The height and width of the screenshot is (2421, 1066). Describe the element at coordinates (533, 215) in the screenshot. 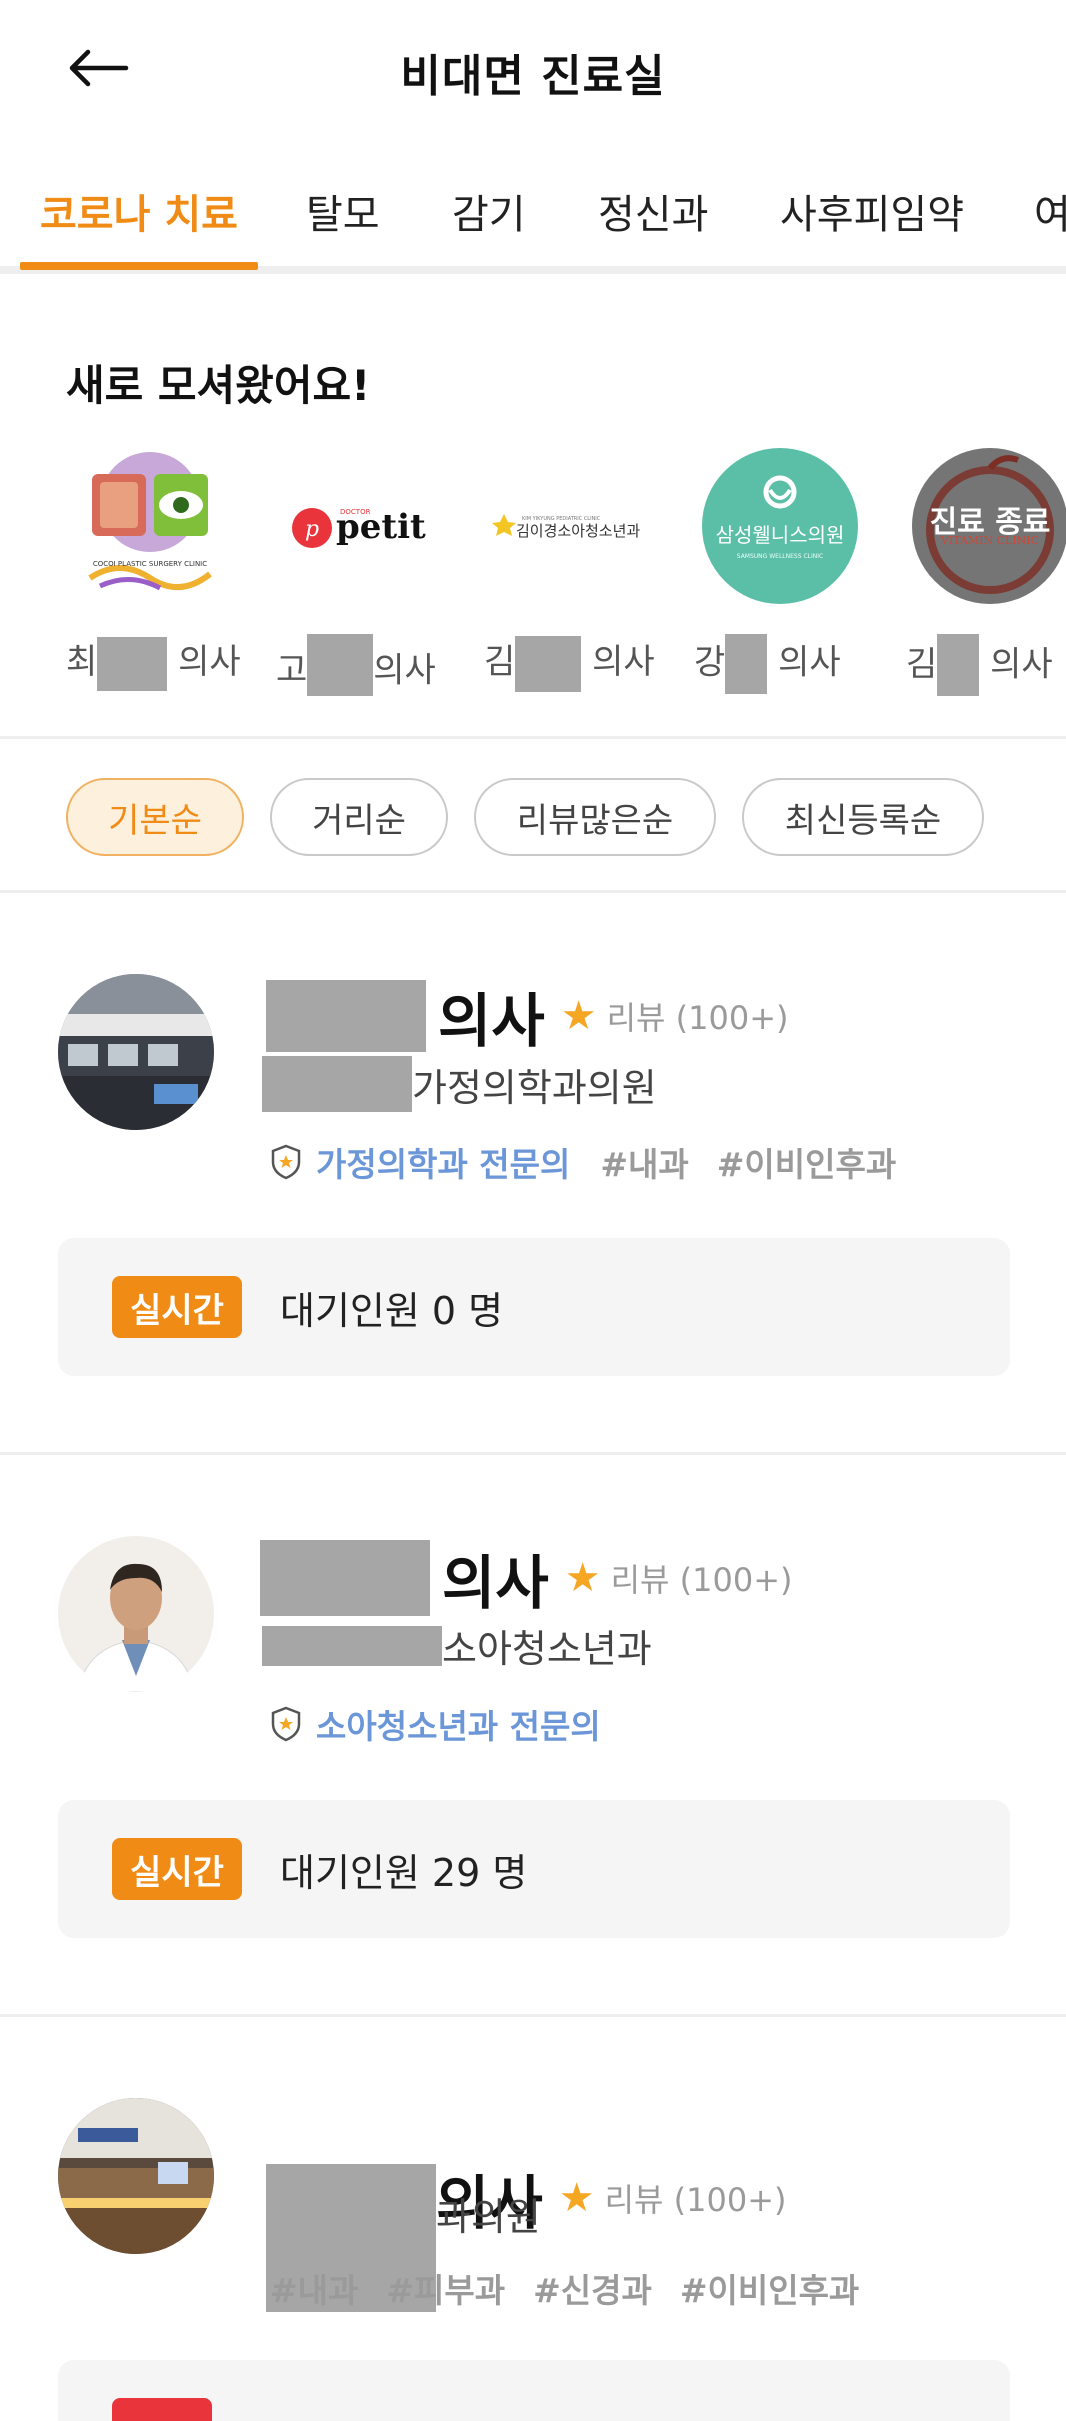

I see `category-tabs: 코로나 치료 탈모 감기 정신과 사후피임약 여` at that location.